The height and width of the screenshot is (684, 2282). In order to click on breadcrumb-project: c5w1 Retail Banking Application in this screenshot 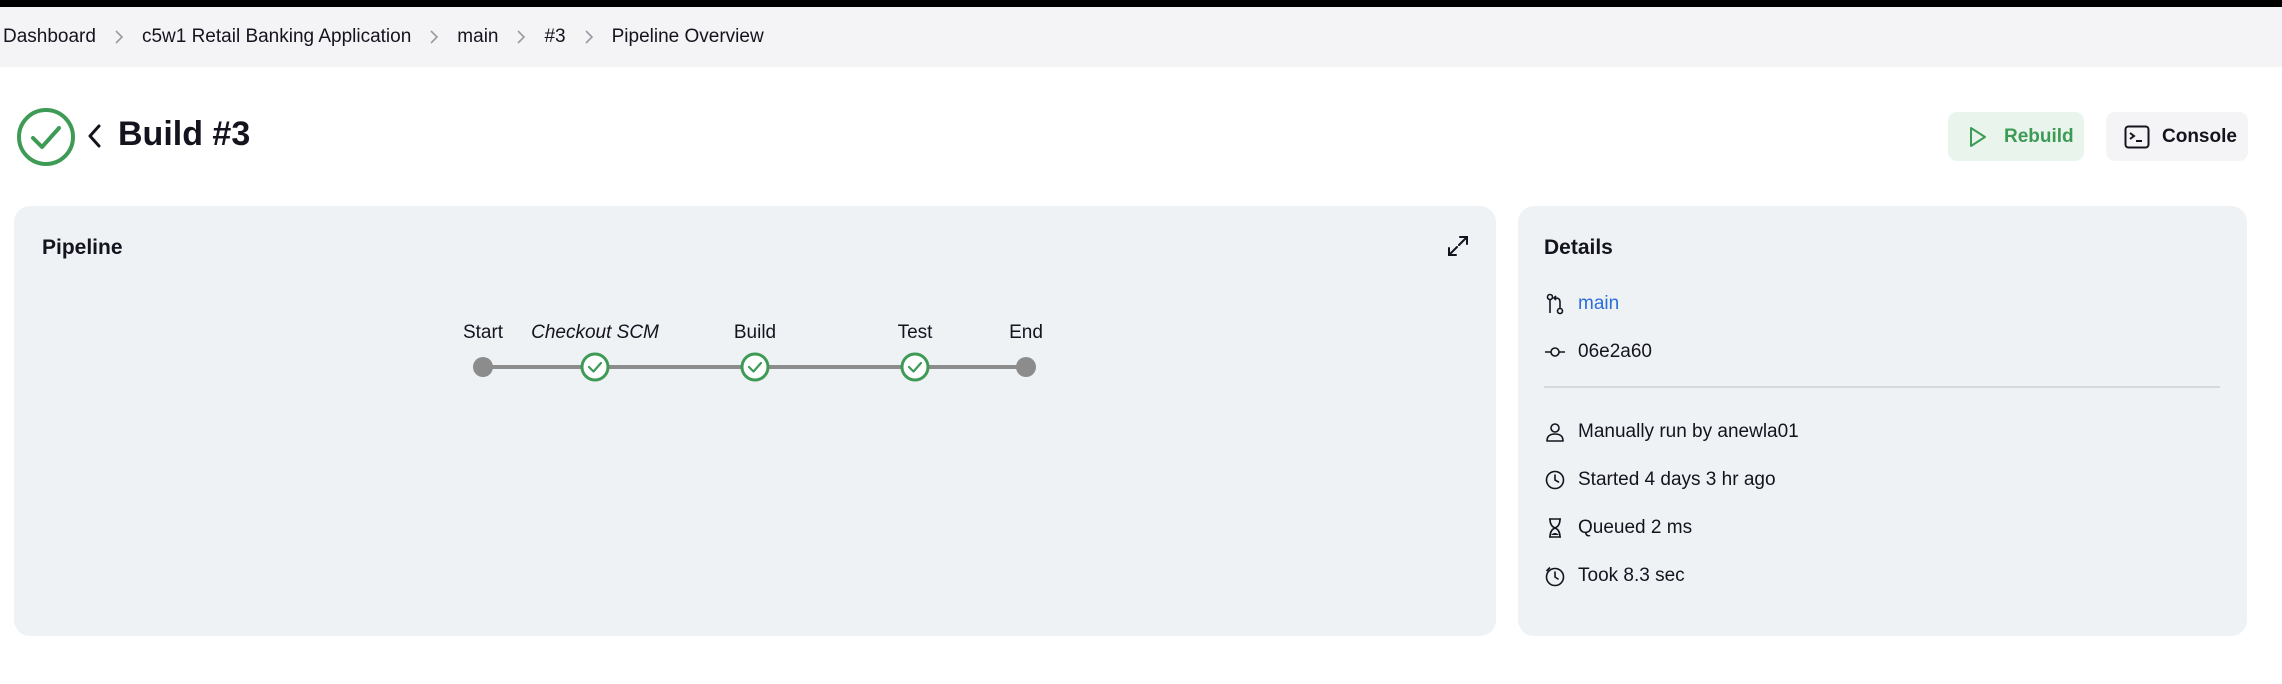, I will do `click(276, 37)`.